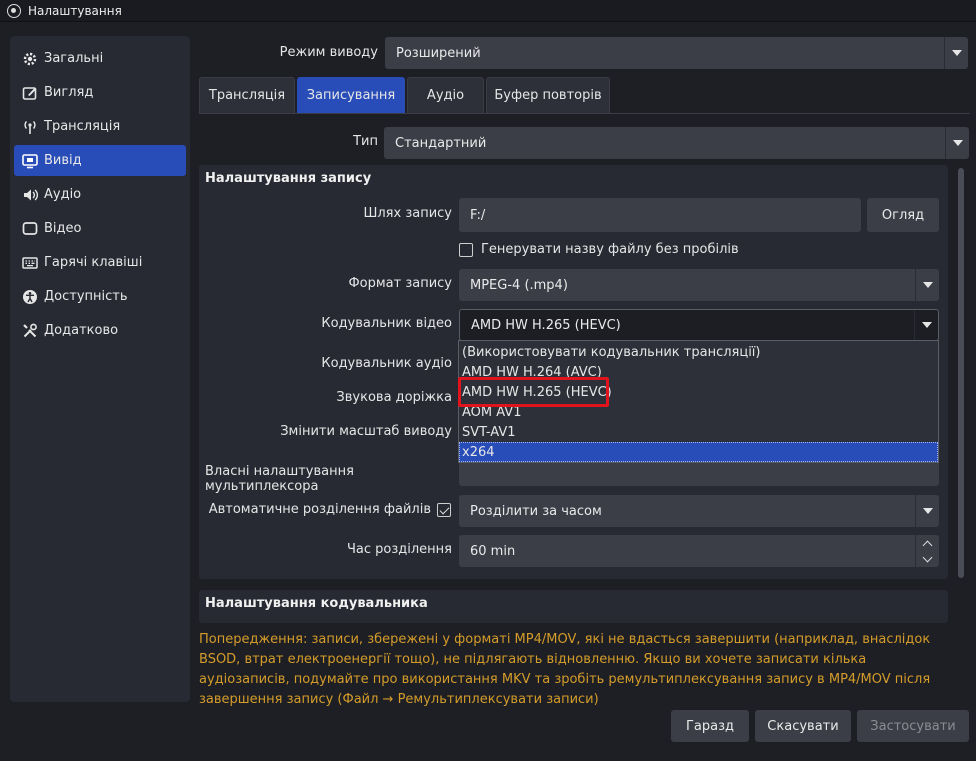 Image resolution: width=976 pixels, height=761 pixels. I want to click on no-spaces-label: Генерувати назву файлу без пробілів, so click(610, 249).